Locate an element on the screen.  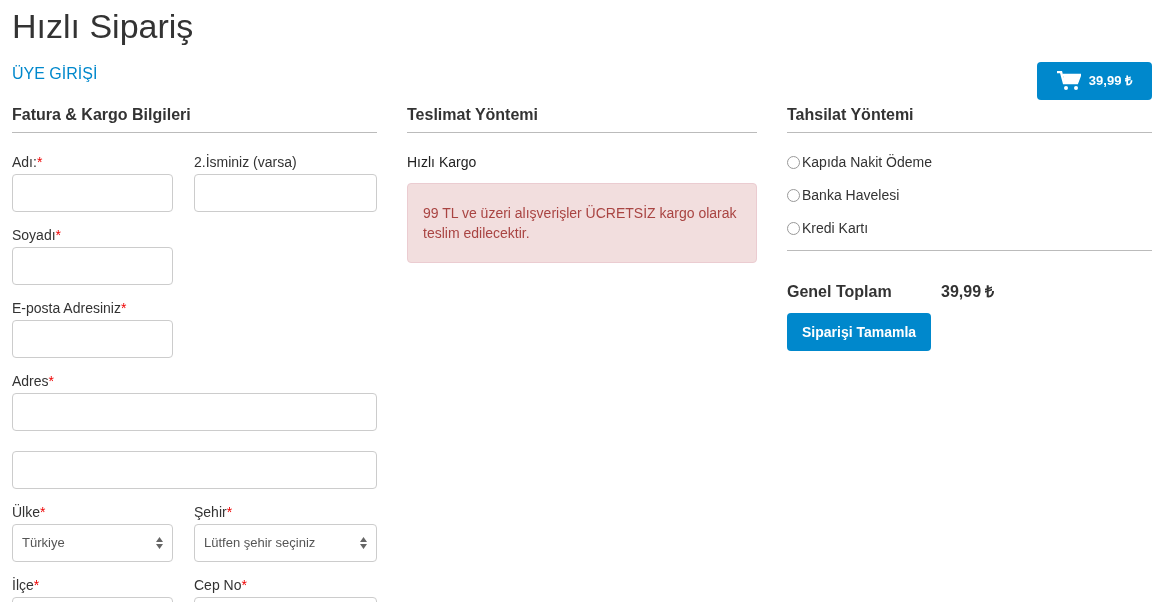
payment-radio: Kredi Kartı is located at coordinates (969, 228).